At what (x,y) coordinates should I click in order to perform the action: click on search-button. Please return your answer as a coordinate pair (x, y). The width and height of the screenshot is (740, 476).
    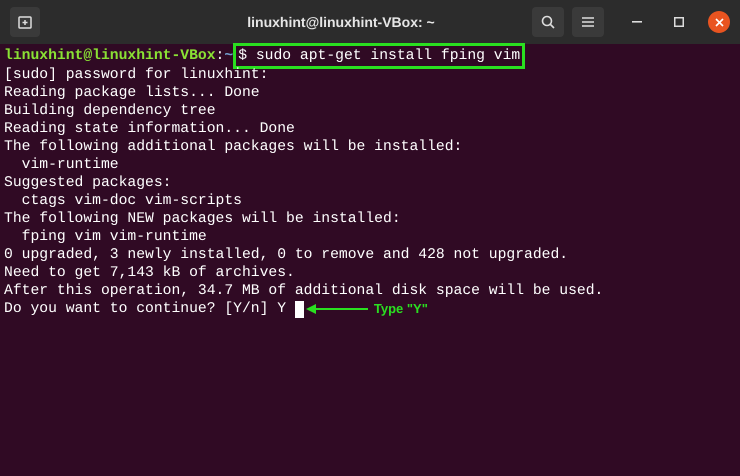
    Looking at the image, I should click on (548, 22).